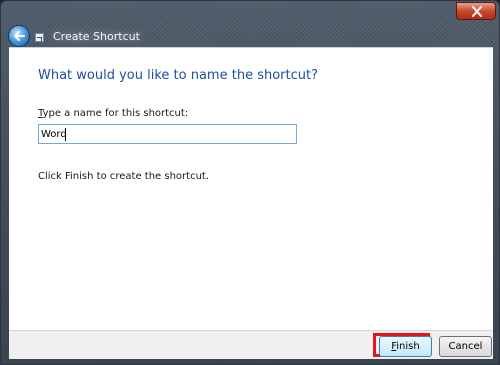 The image size is (500, 365). Describe the element at coordinates (250, 24) in the screenshot. I see `title-bar: Create Shortcut` at that location.